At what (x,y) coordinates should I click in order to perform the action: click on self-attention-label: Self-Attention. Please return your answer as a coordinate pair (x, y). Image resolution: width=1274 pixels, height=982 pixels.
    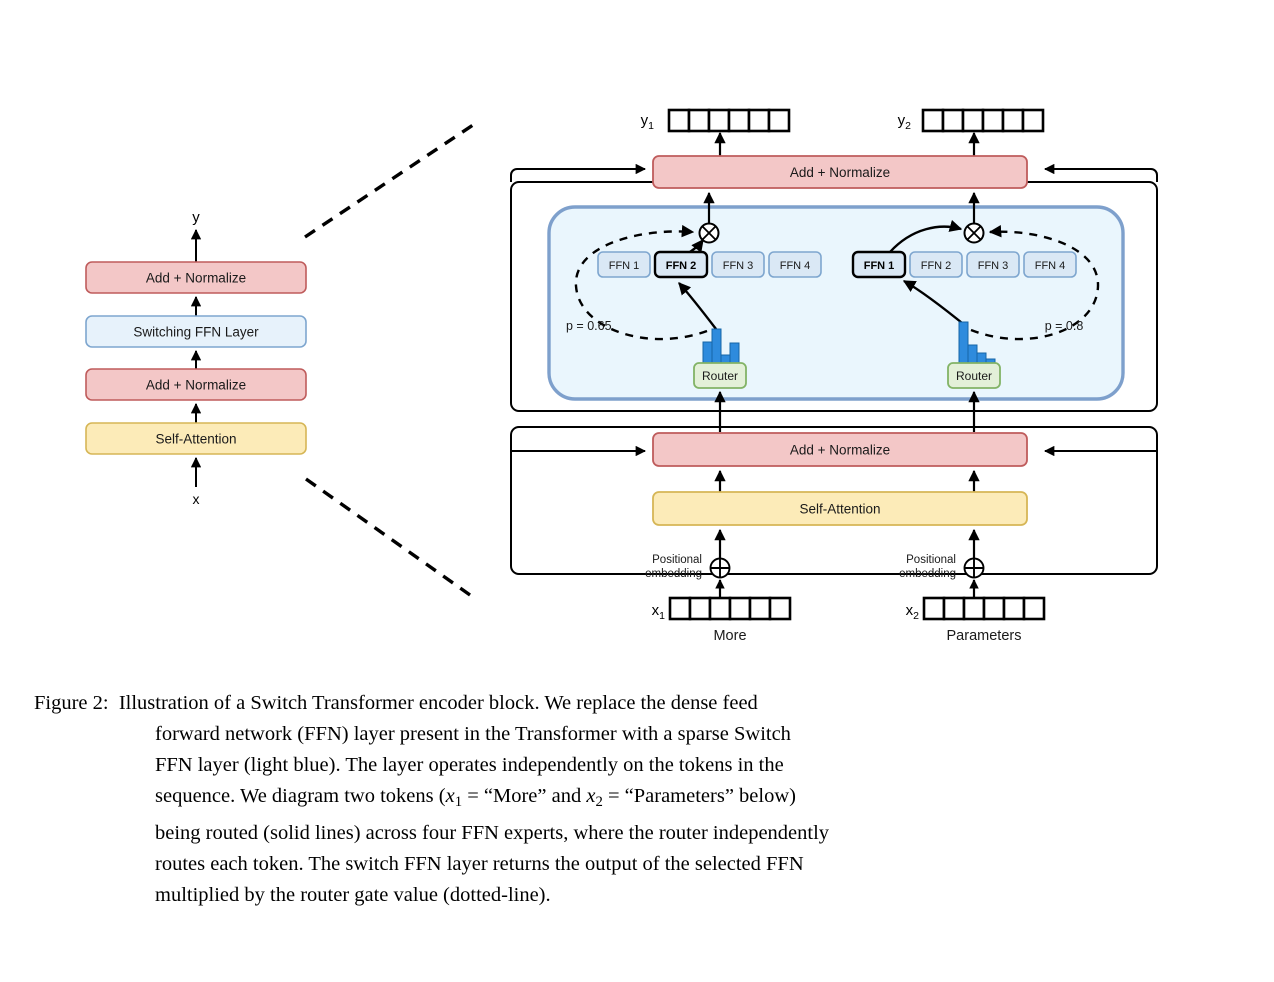
    Looking at the image, I should click on (839, 509).